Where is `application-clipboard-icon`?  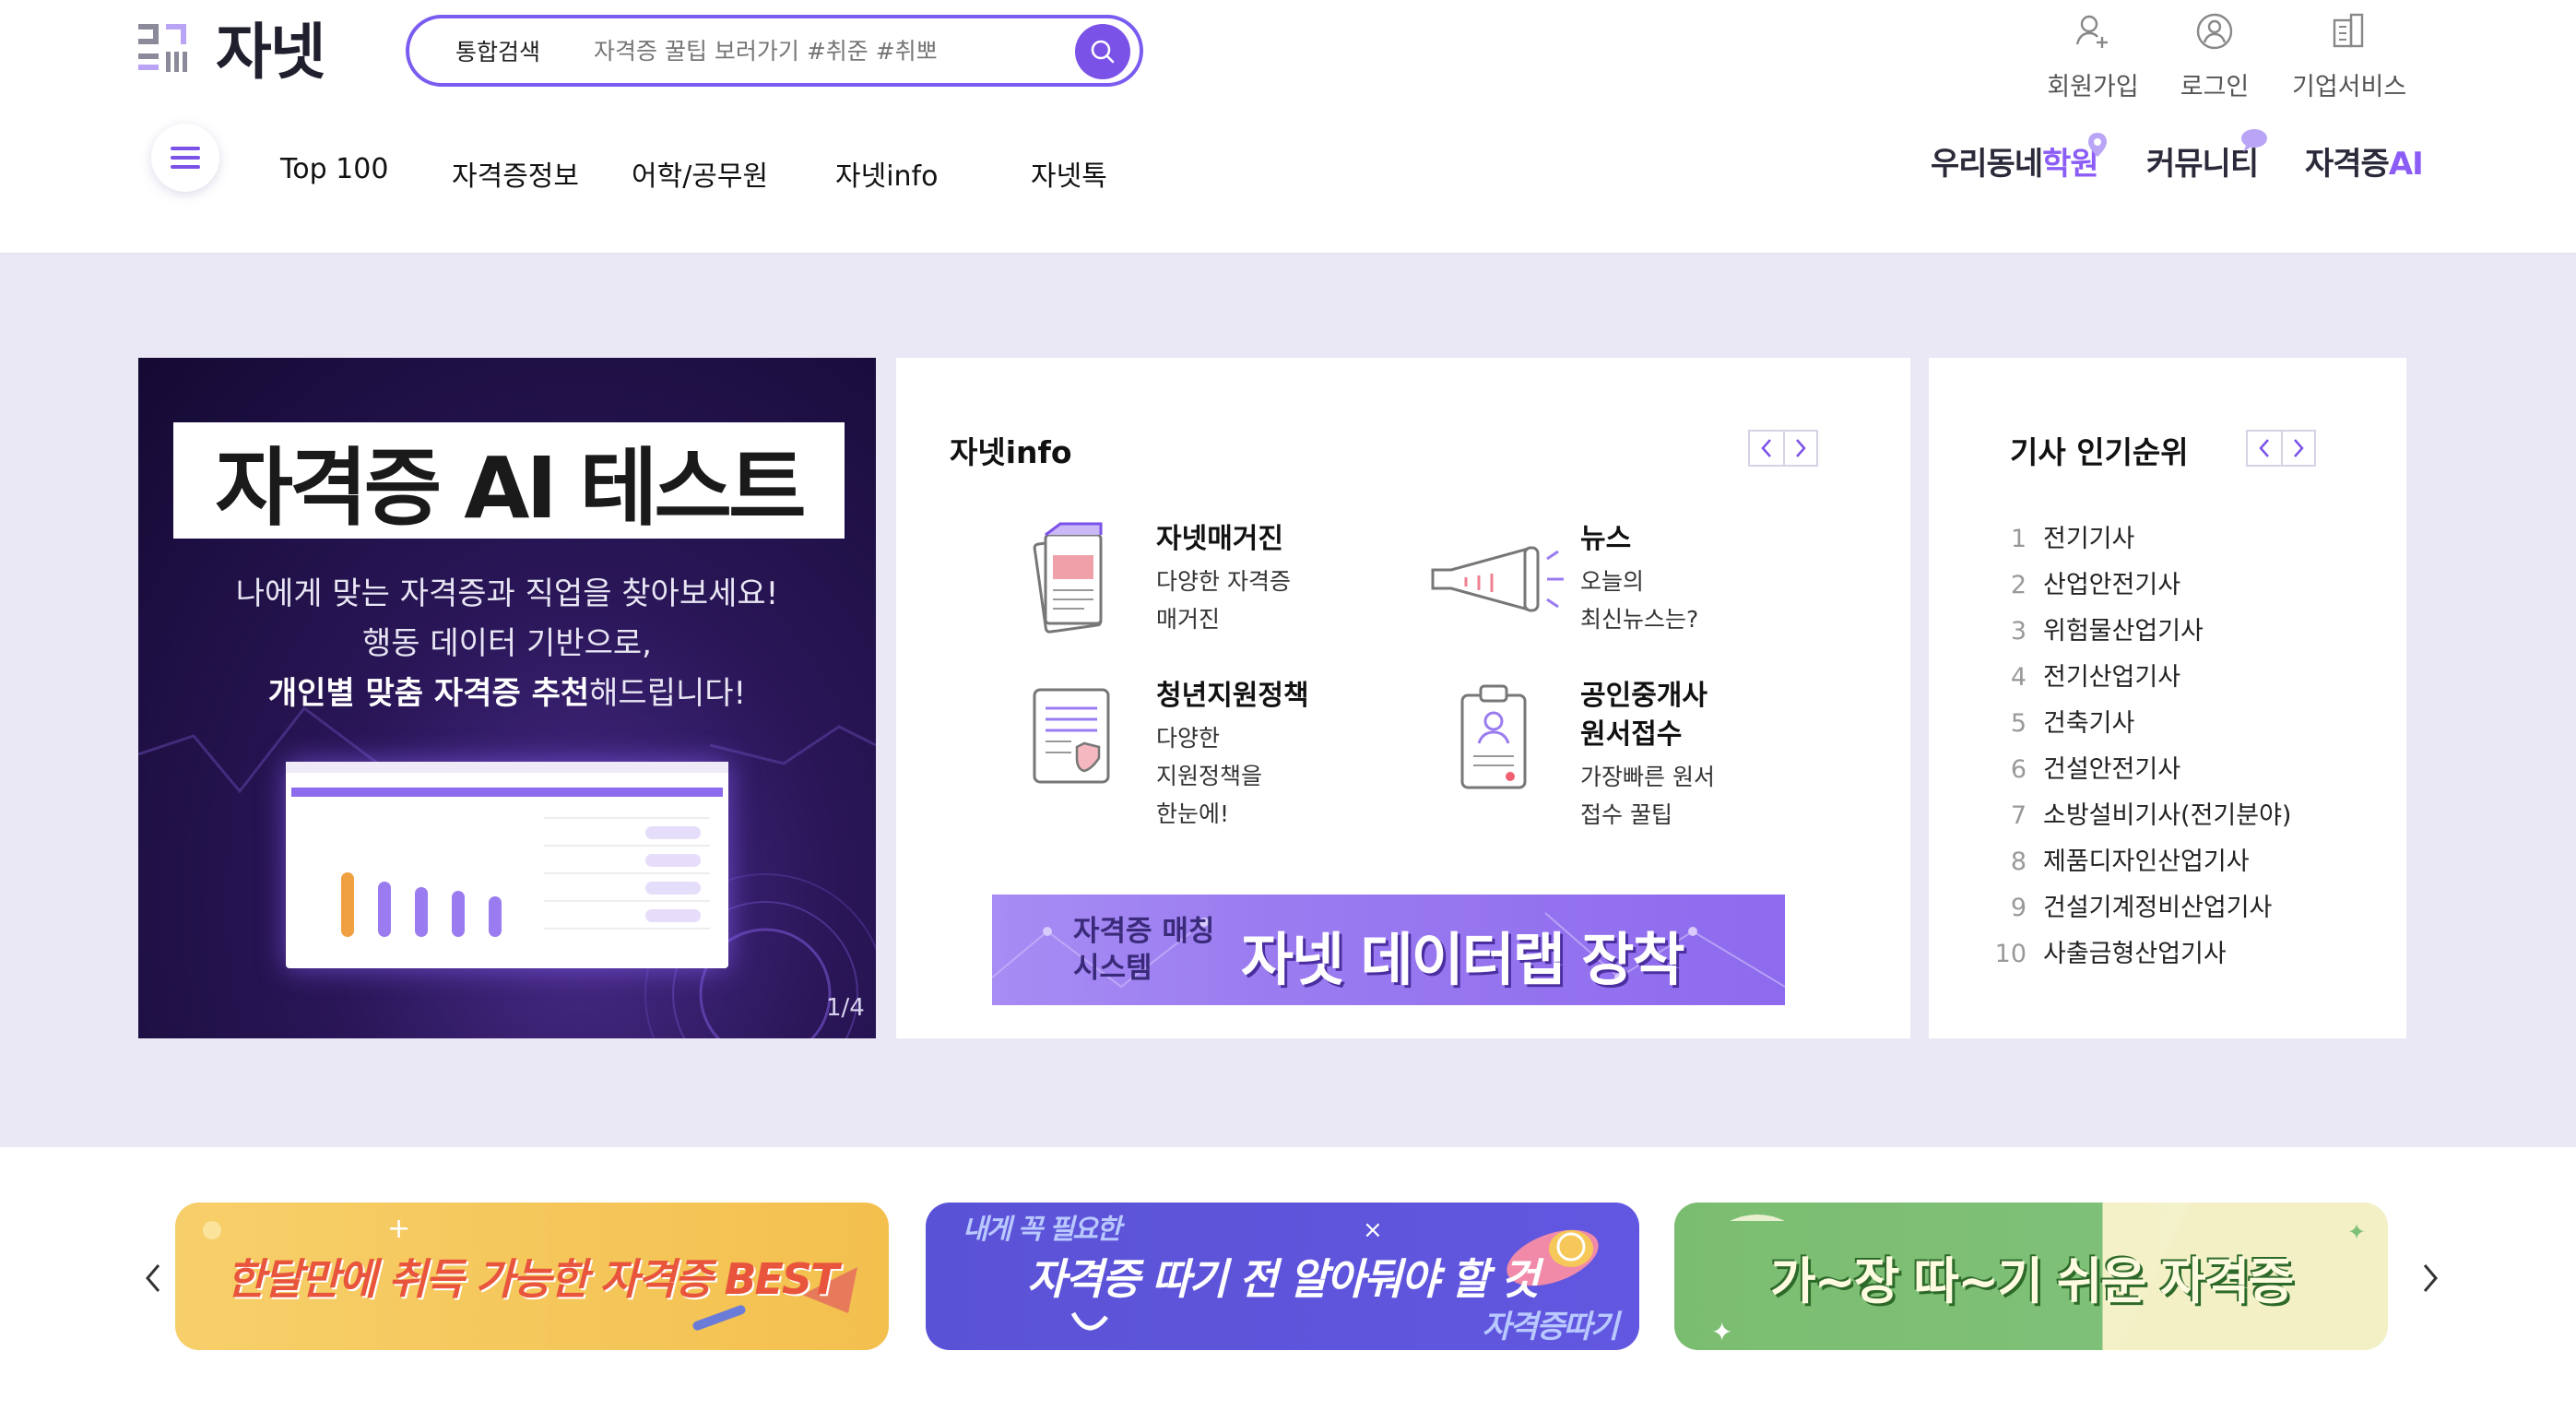 application-clipboard-icon is located at coordinates (1493, 737).